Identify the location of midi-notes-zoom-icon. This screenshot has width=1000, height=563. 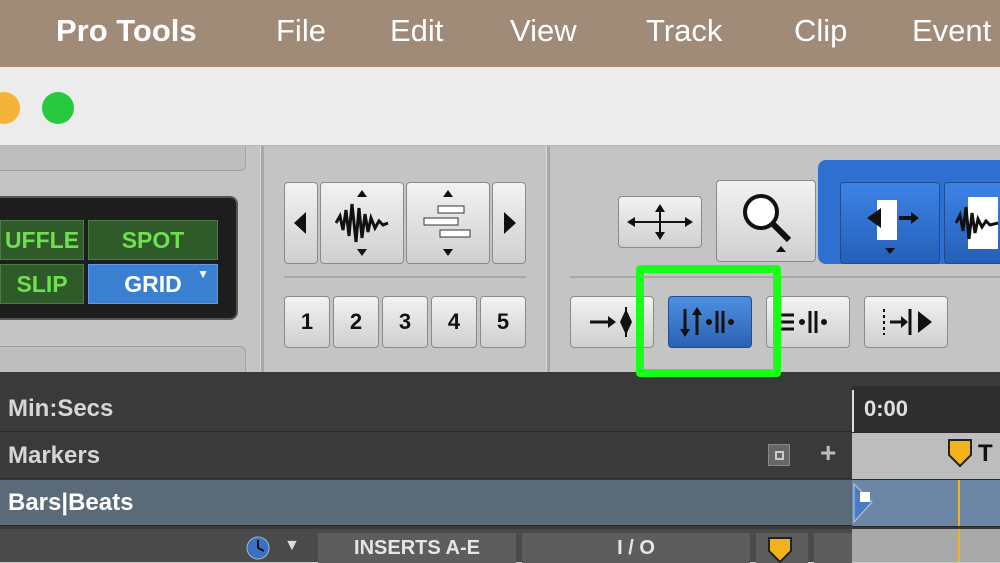
(447, 223).